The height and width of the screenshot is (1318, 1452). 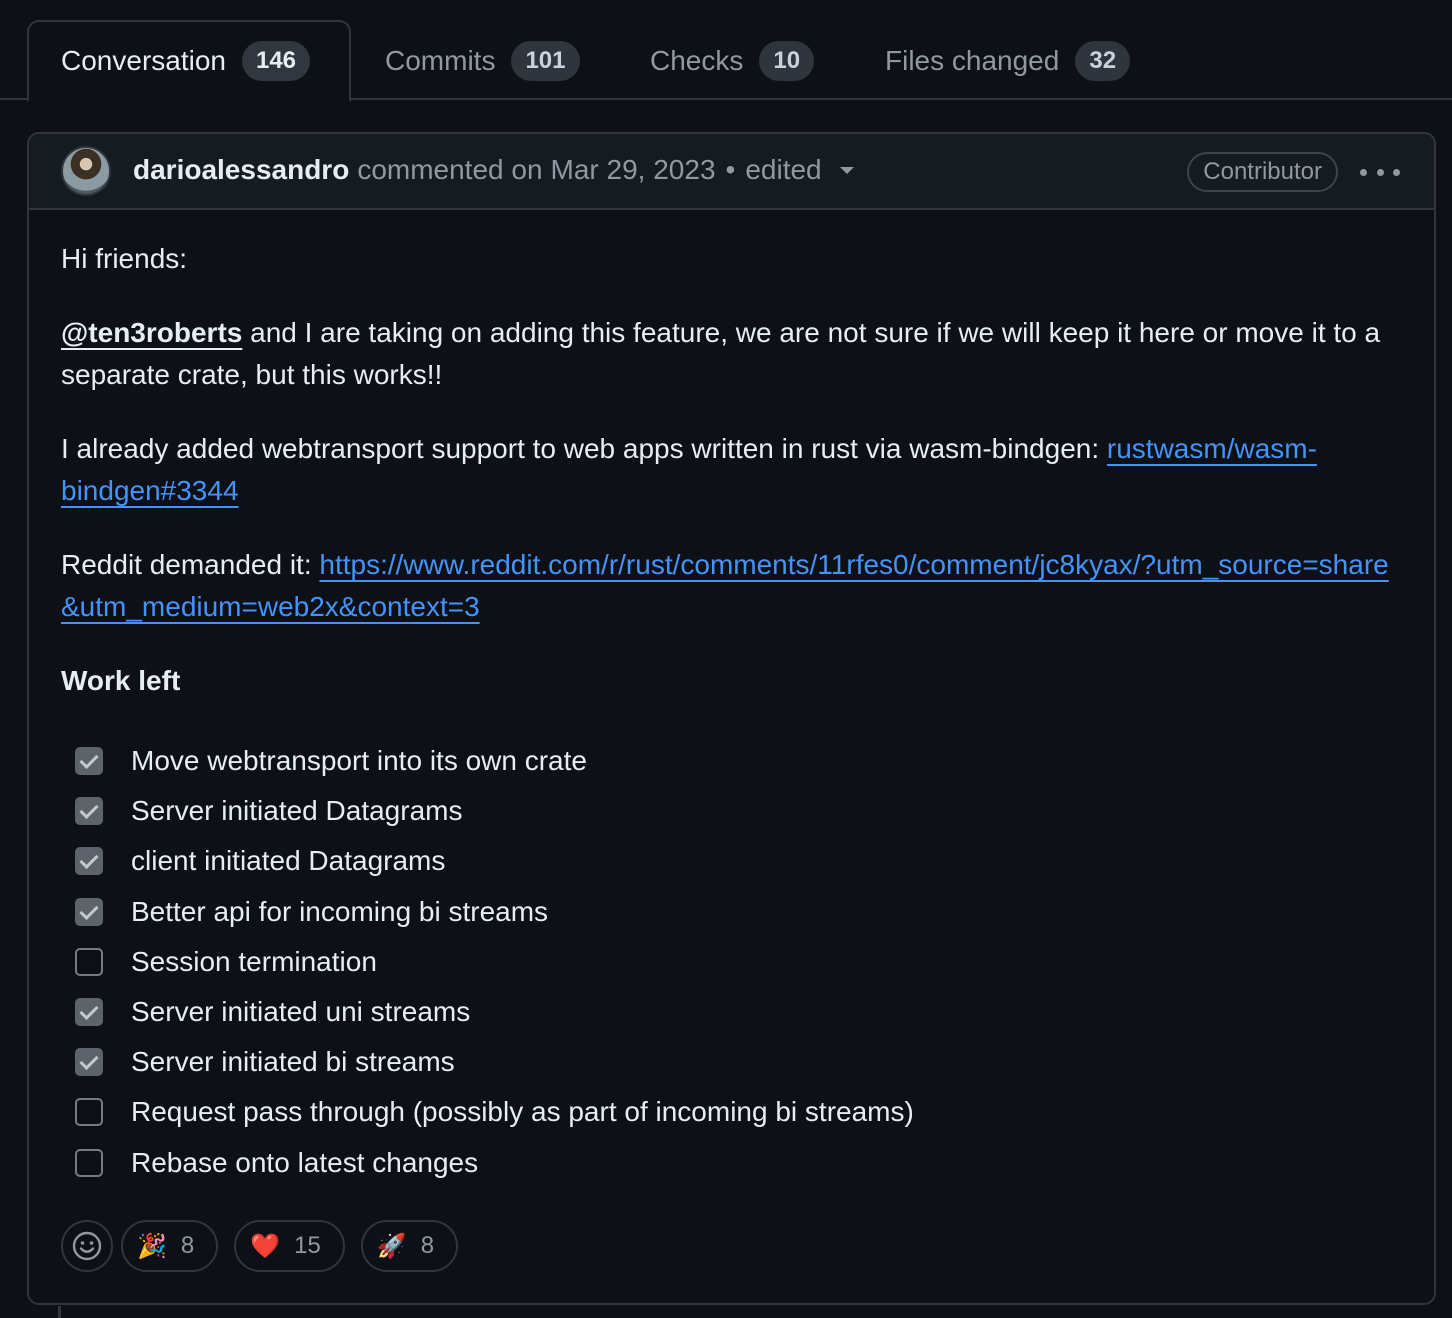 What do you see at coordinates (124, 258) in the screenshot?
I see `greeting-text: Hi friends:` at bounding box center [124, 258].